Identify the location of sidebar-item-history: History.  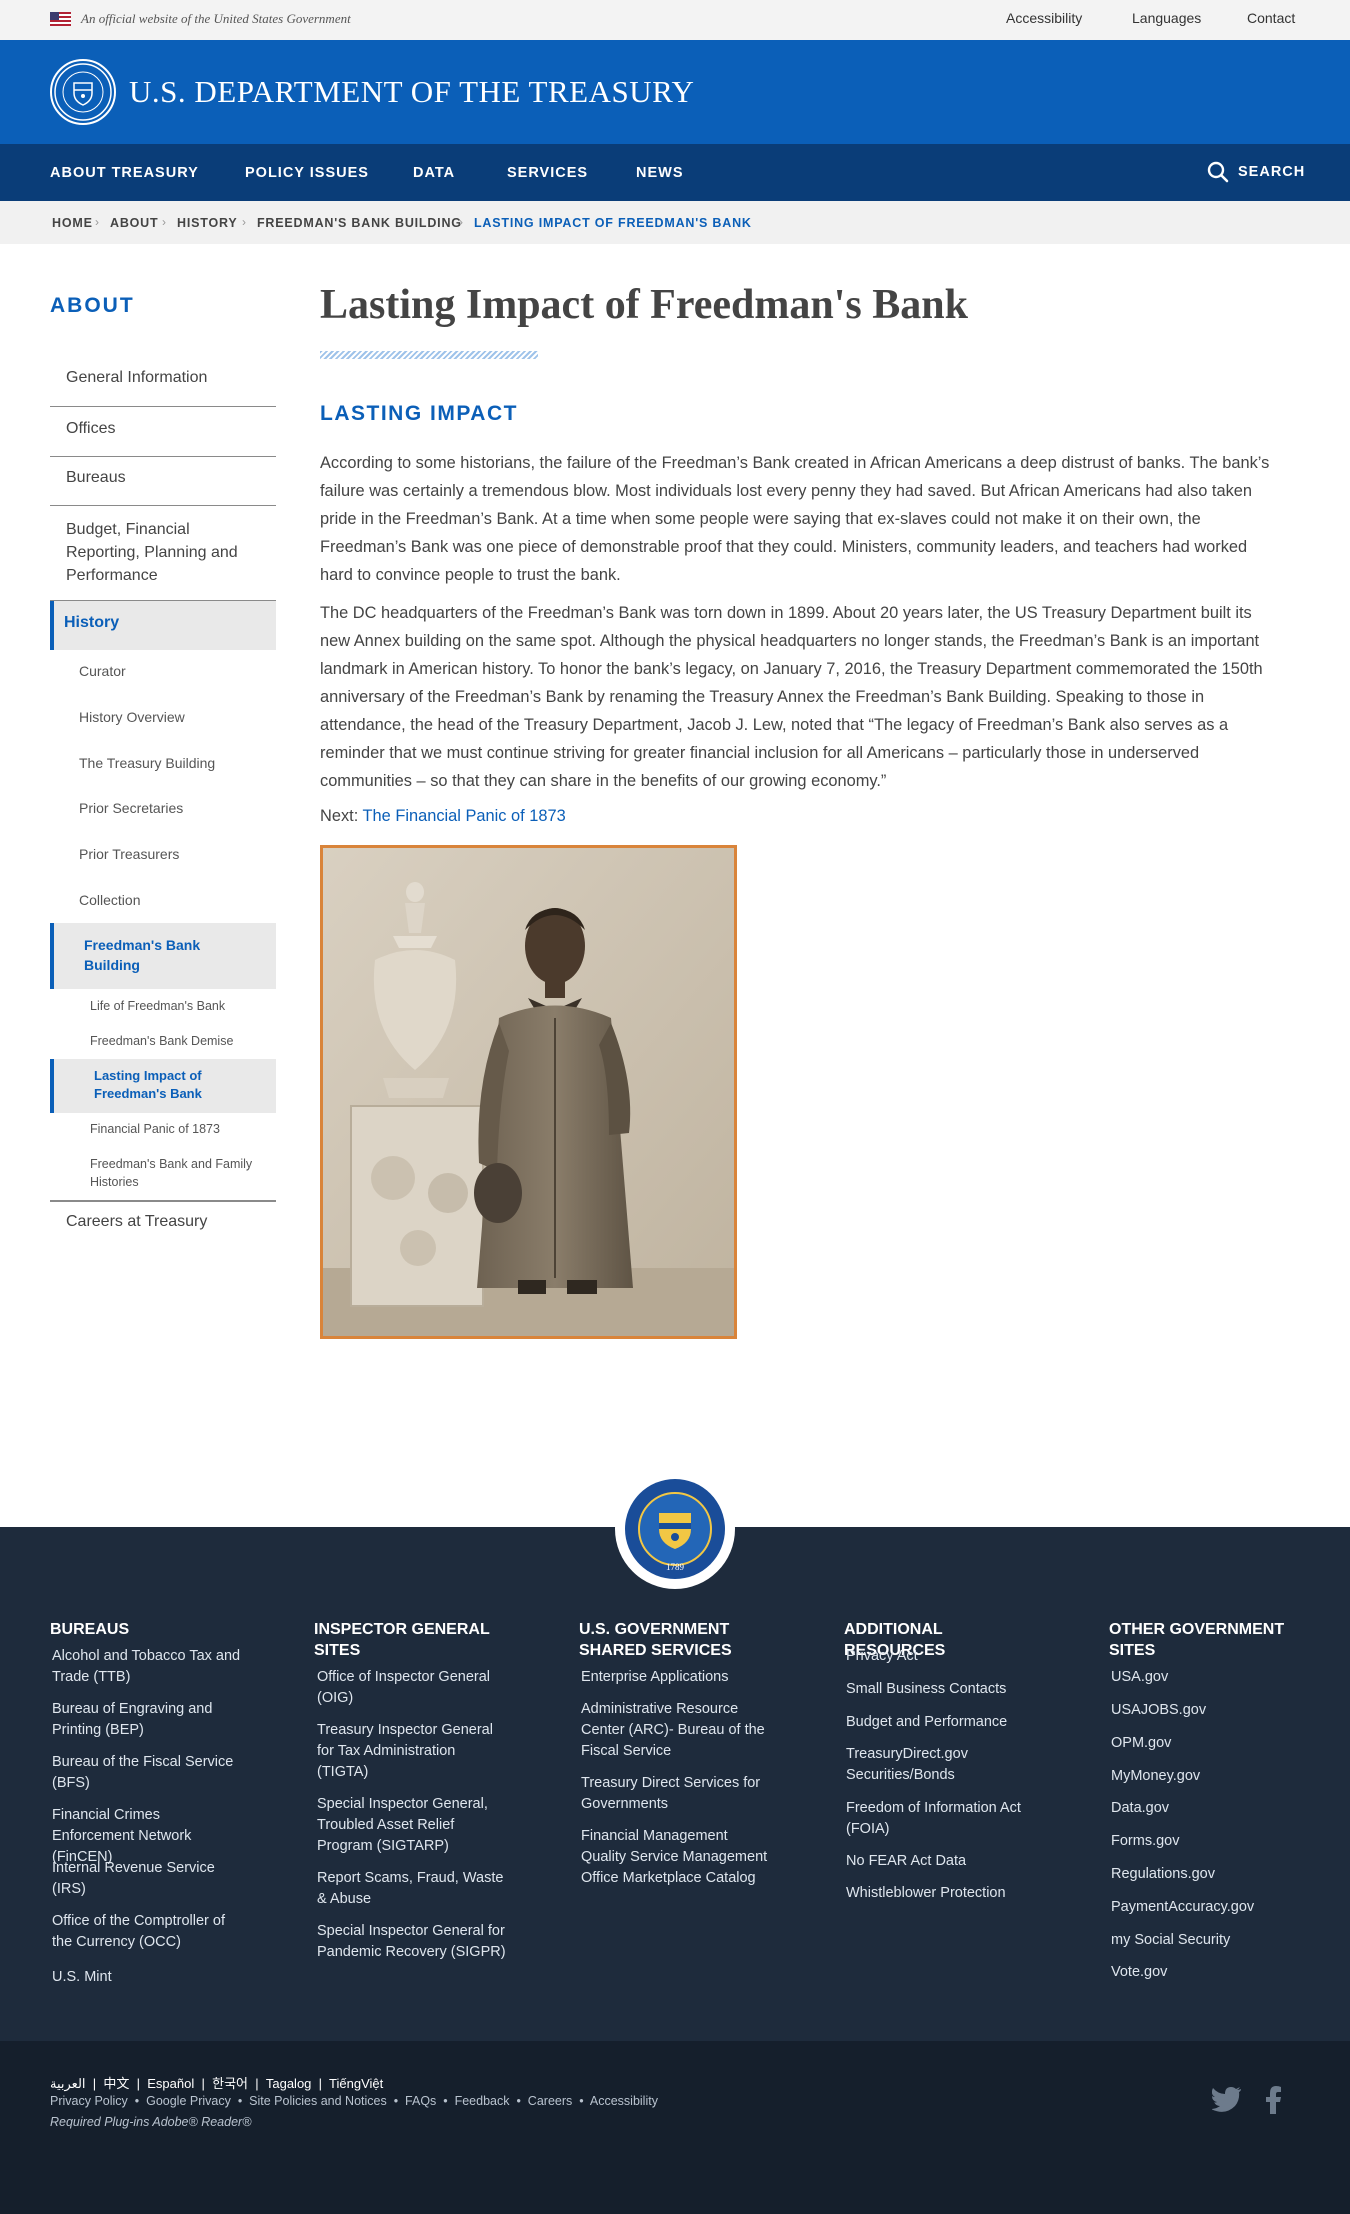
(163, 625).